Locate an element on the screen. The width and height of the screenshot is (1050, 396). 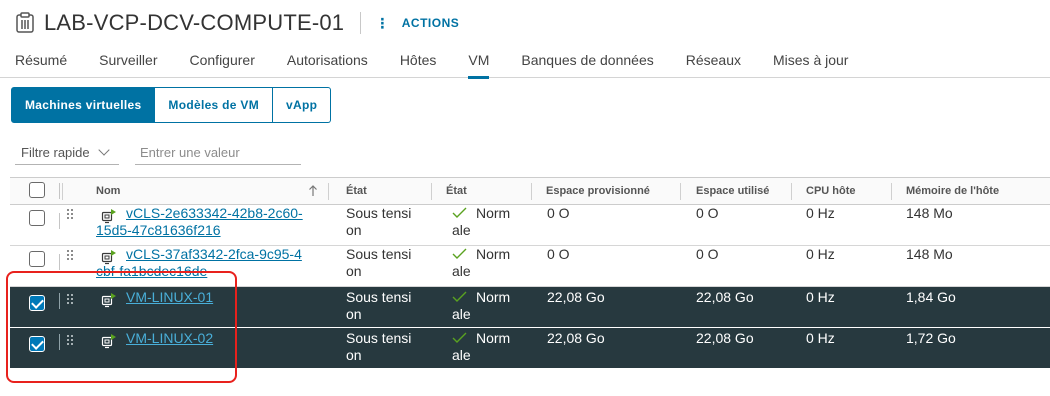
cluster-icon is located at coordinates (25, 22).